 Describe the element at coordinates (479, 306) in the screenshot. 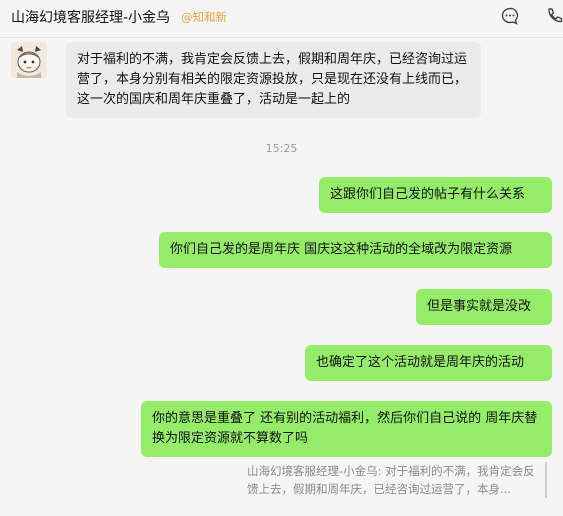

I see `message-text: 但是事实就是没改` at that location.